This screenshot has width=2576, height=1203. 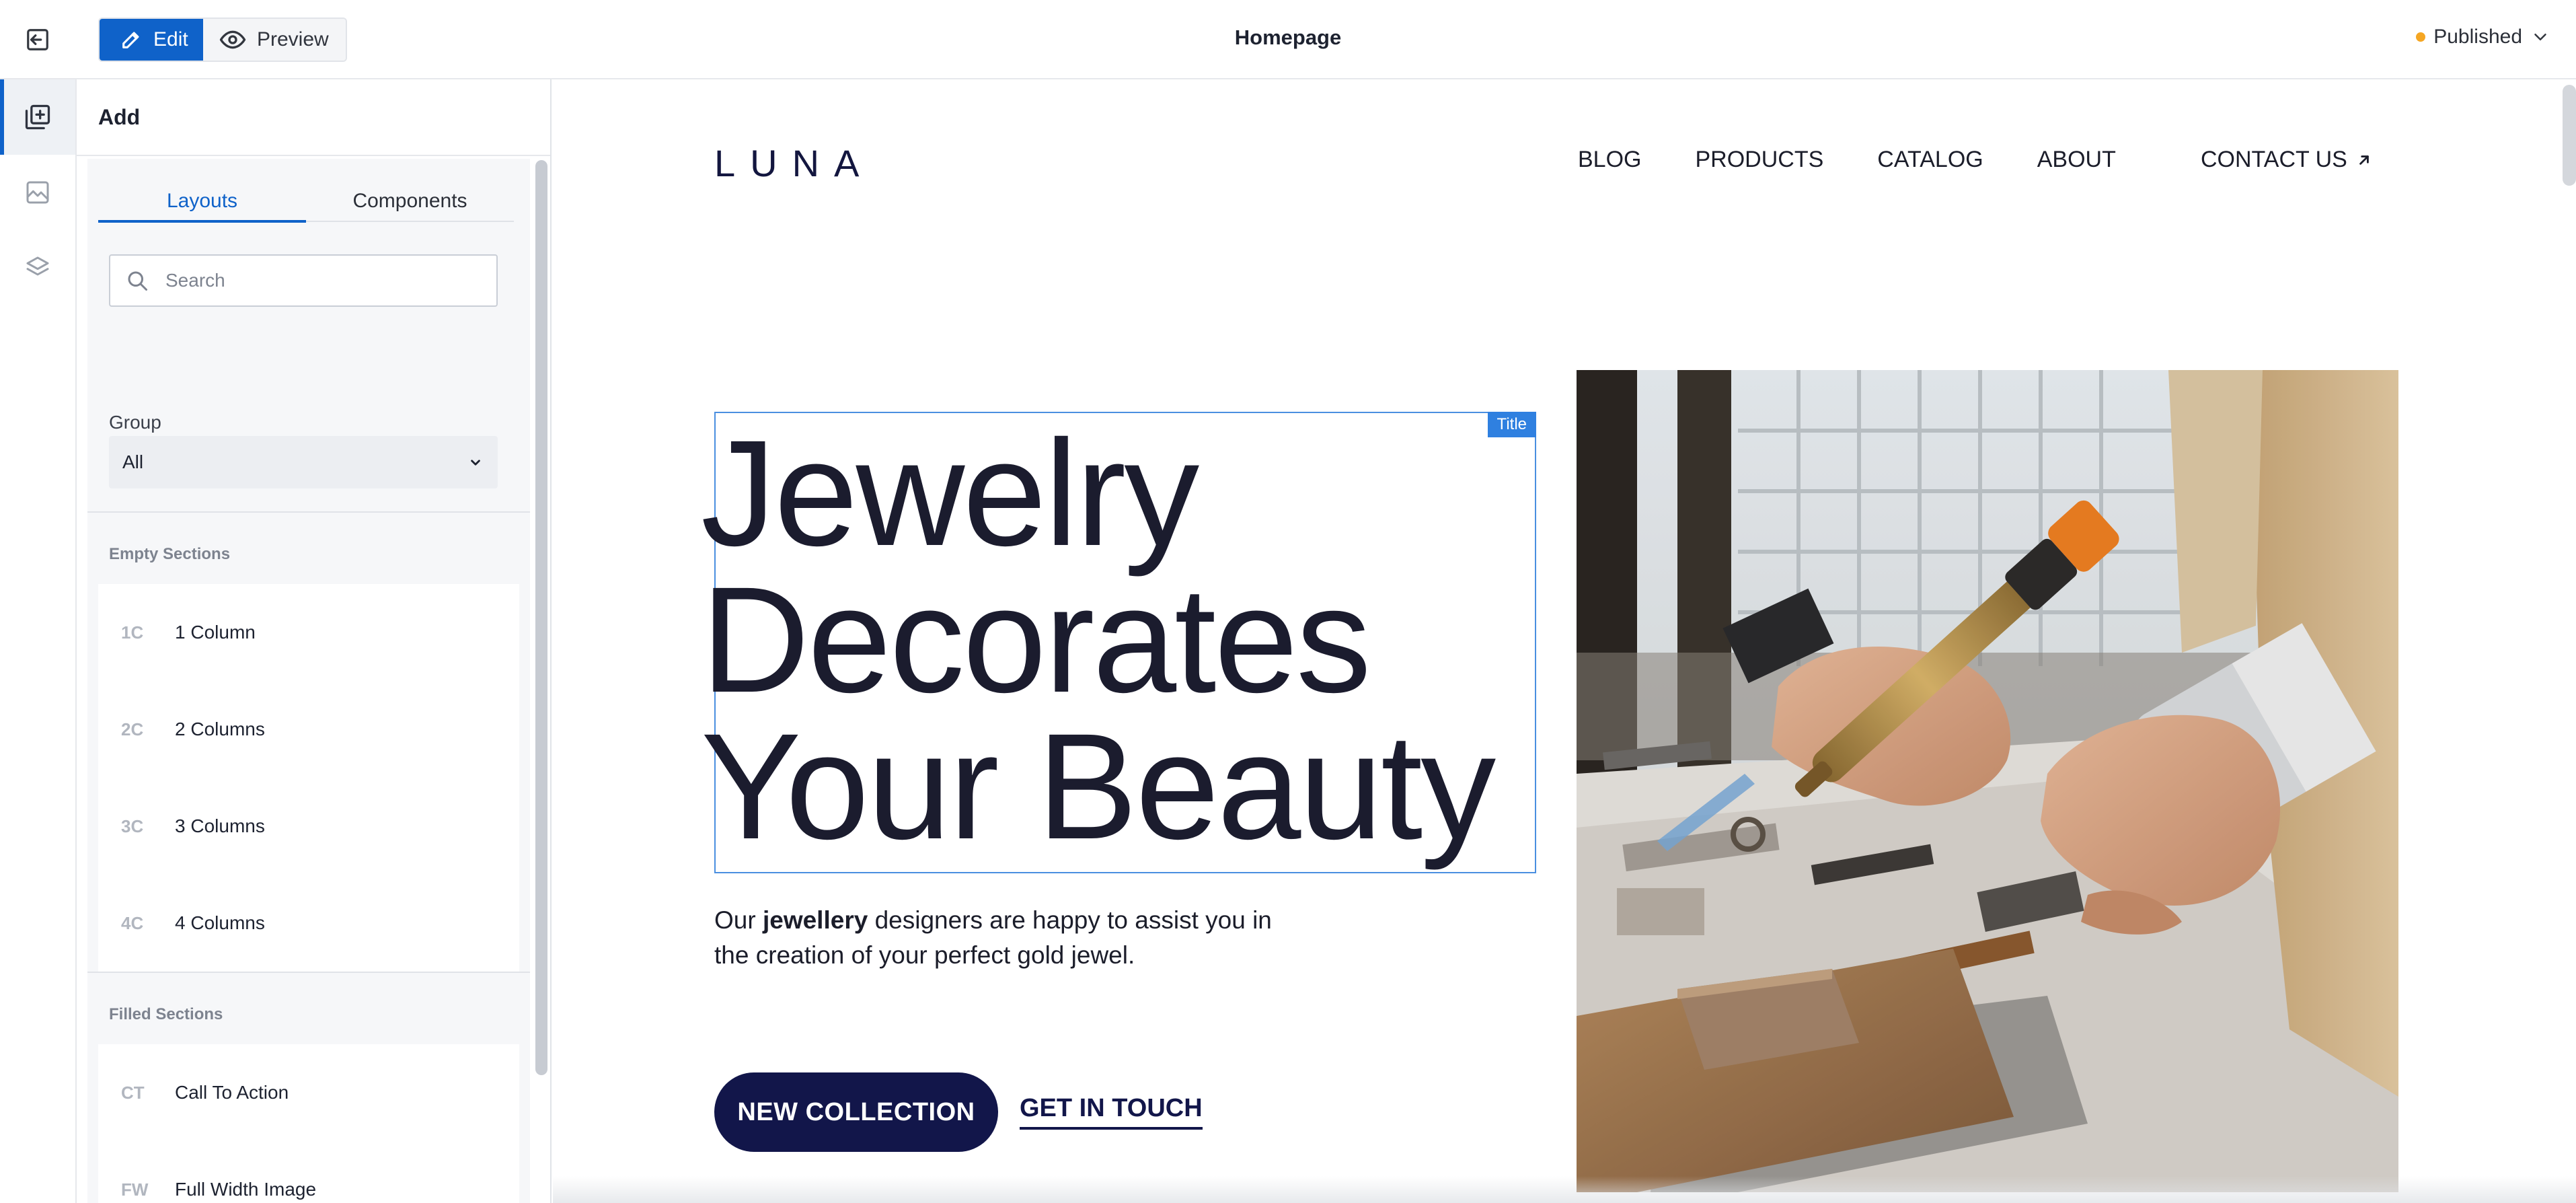 What do you see at coordinates (220, 922) in the screenshot?
I see `section-label: 4 Columns` at bounding box center [220, 922].